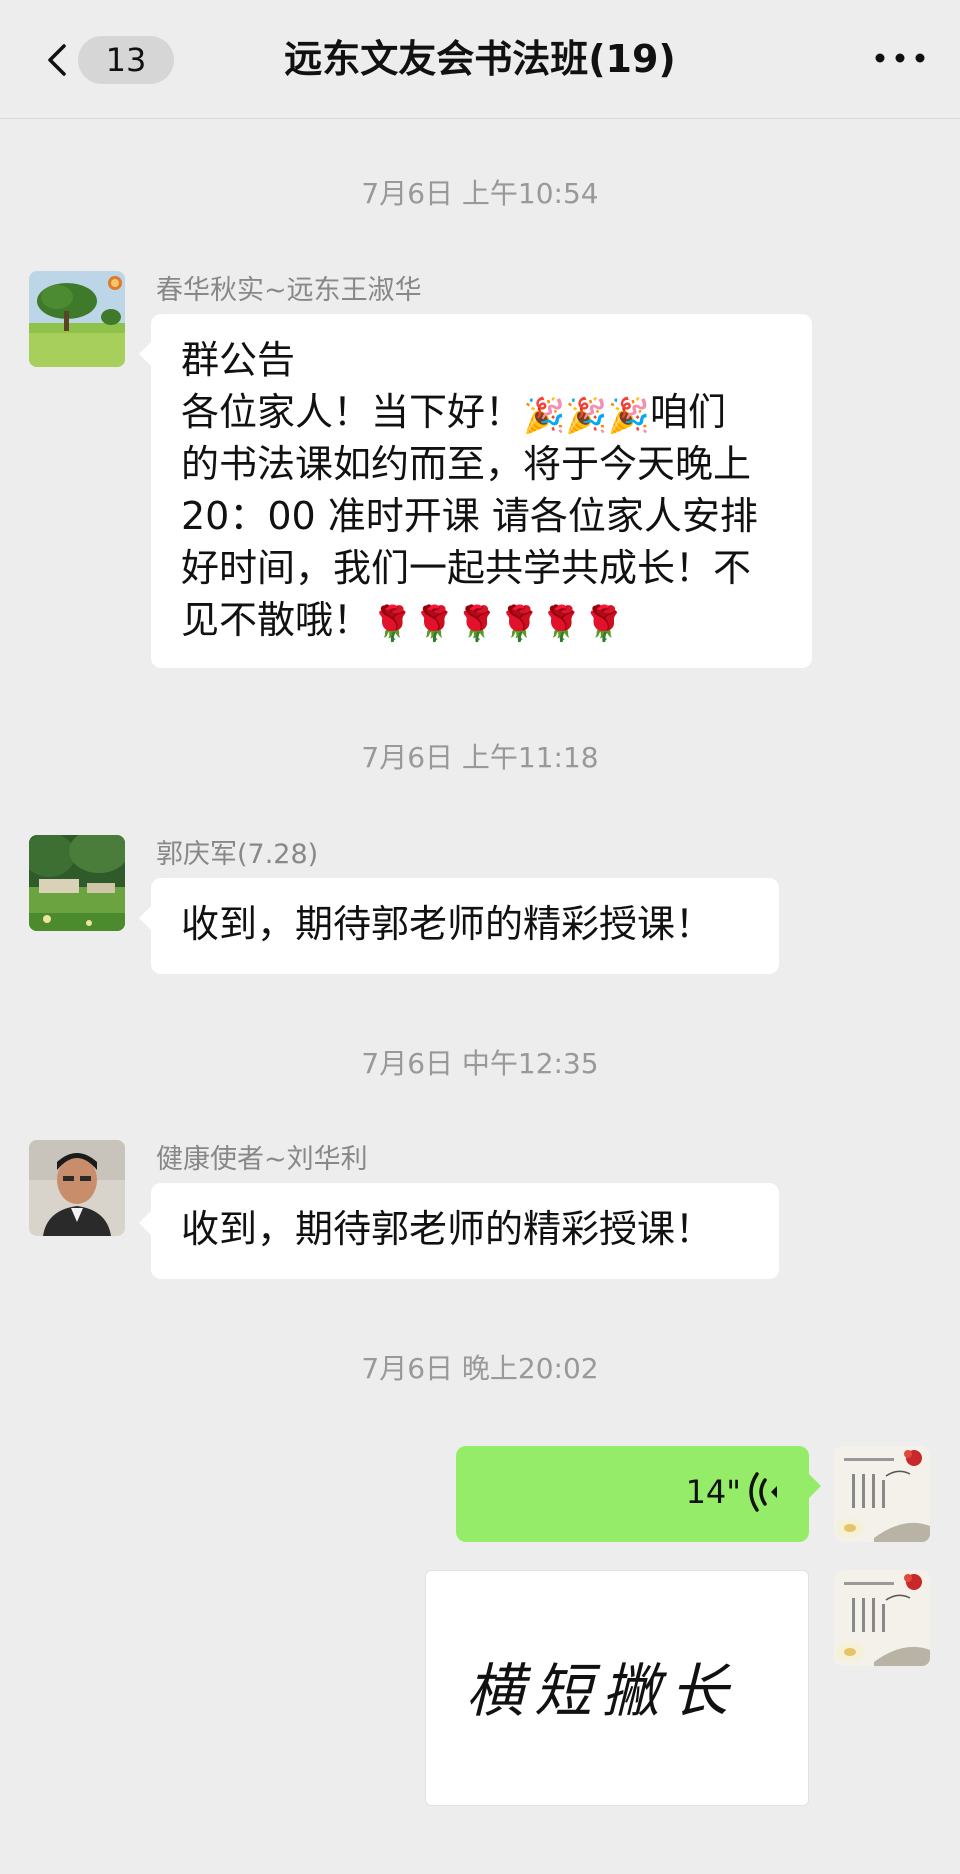 This screenshot has height=1874, width=960. Describe the element at coordinates (469, 516) in the screenshot. I see `message-line: 20：00 准时开课 请各位家人安排` at that location.